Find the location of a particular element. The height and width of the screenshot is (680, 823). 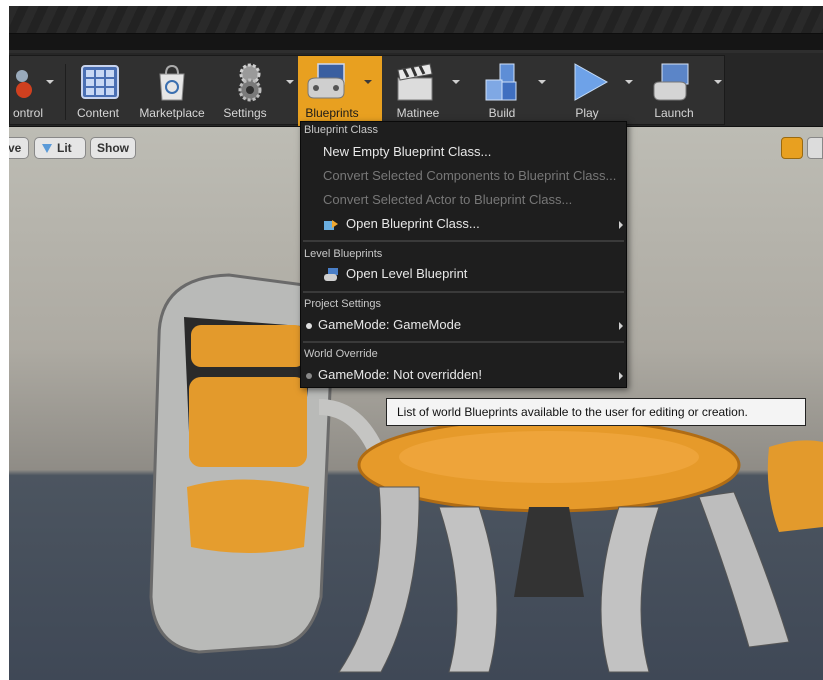

menu-section-world-override: World Override is located at coordinates (341, 354).